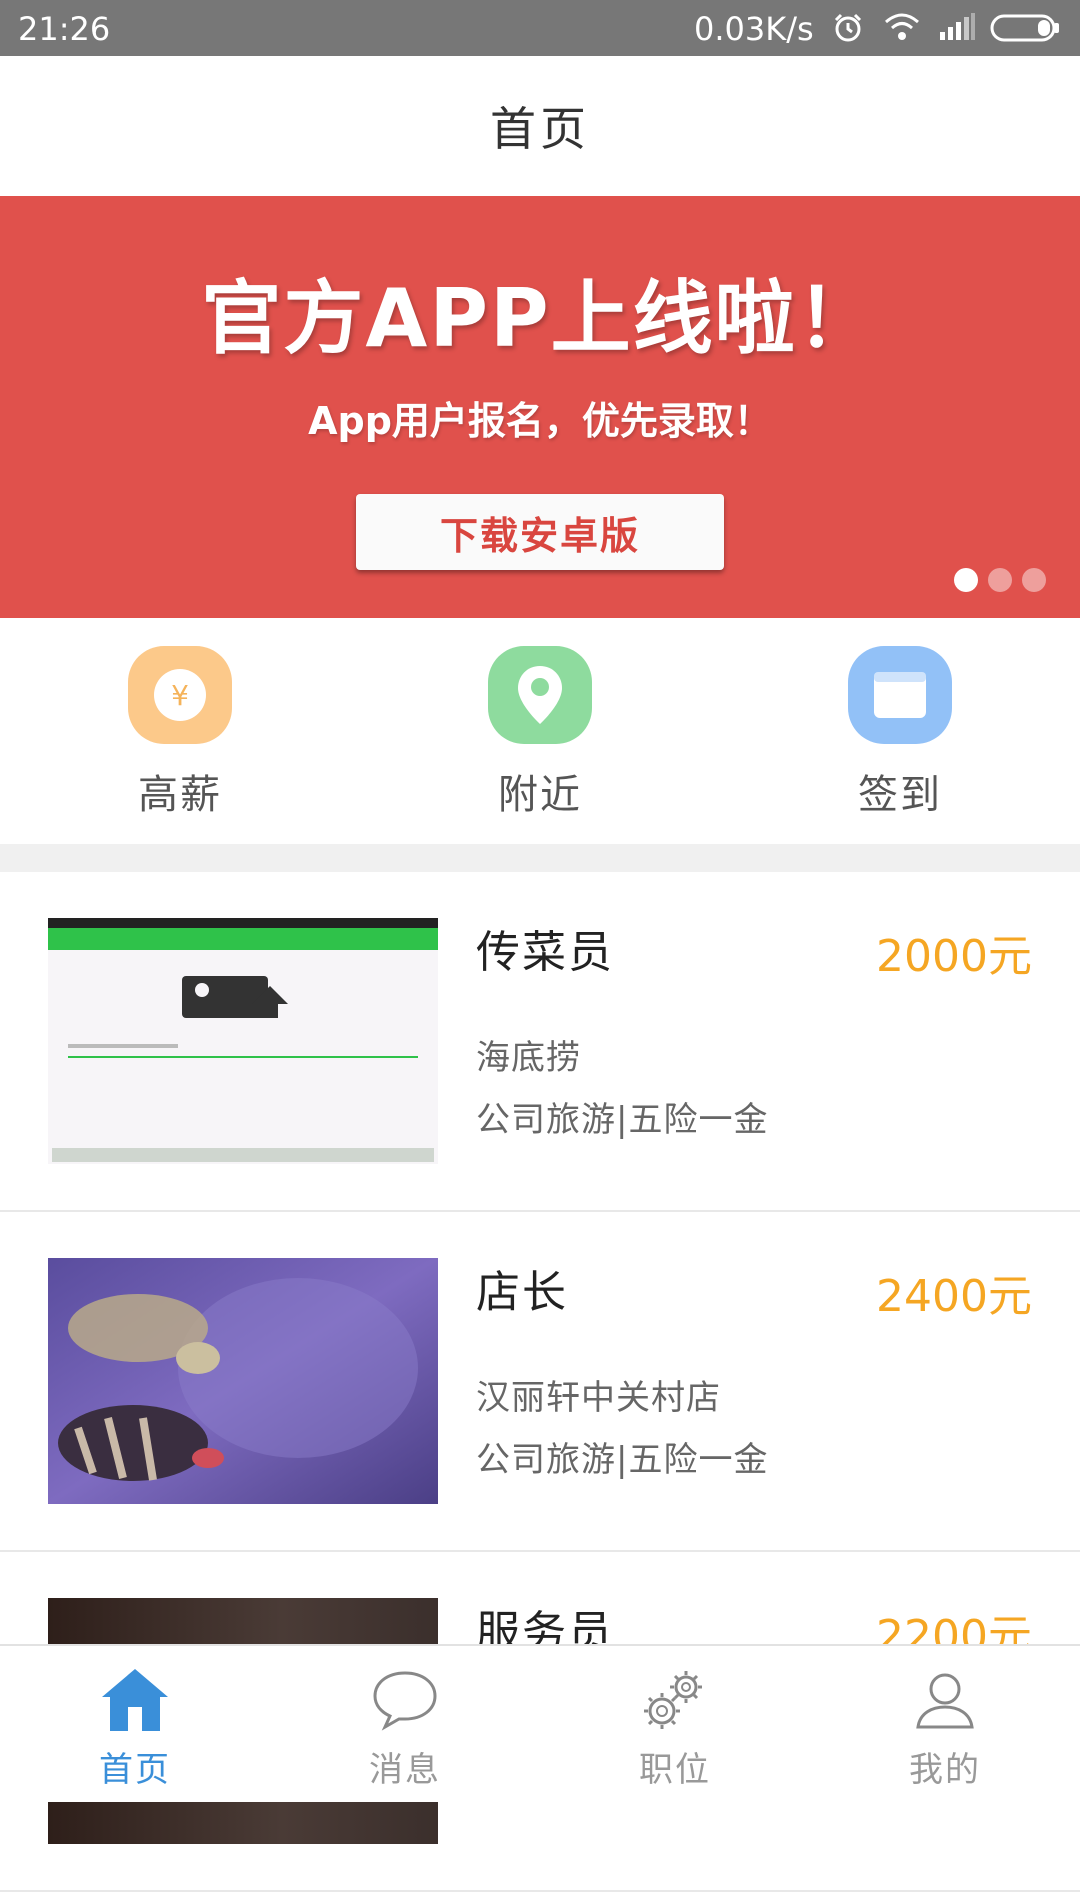 The height and width of the screenshot is (1892, 1080). I want to click on status-bar: 21:26 0.03K/s, so click(540, 28).